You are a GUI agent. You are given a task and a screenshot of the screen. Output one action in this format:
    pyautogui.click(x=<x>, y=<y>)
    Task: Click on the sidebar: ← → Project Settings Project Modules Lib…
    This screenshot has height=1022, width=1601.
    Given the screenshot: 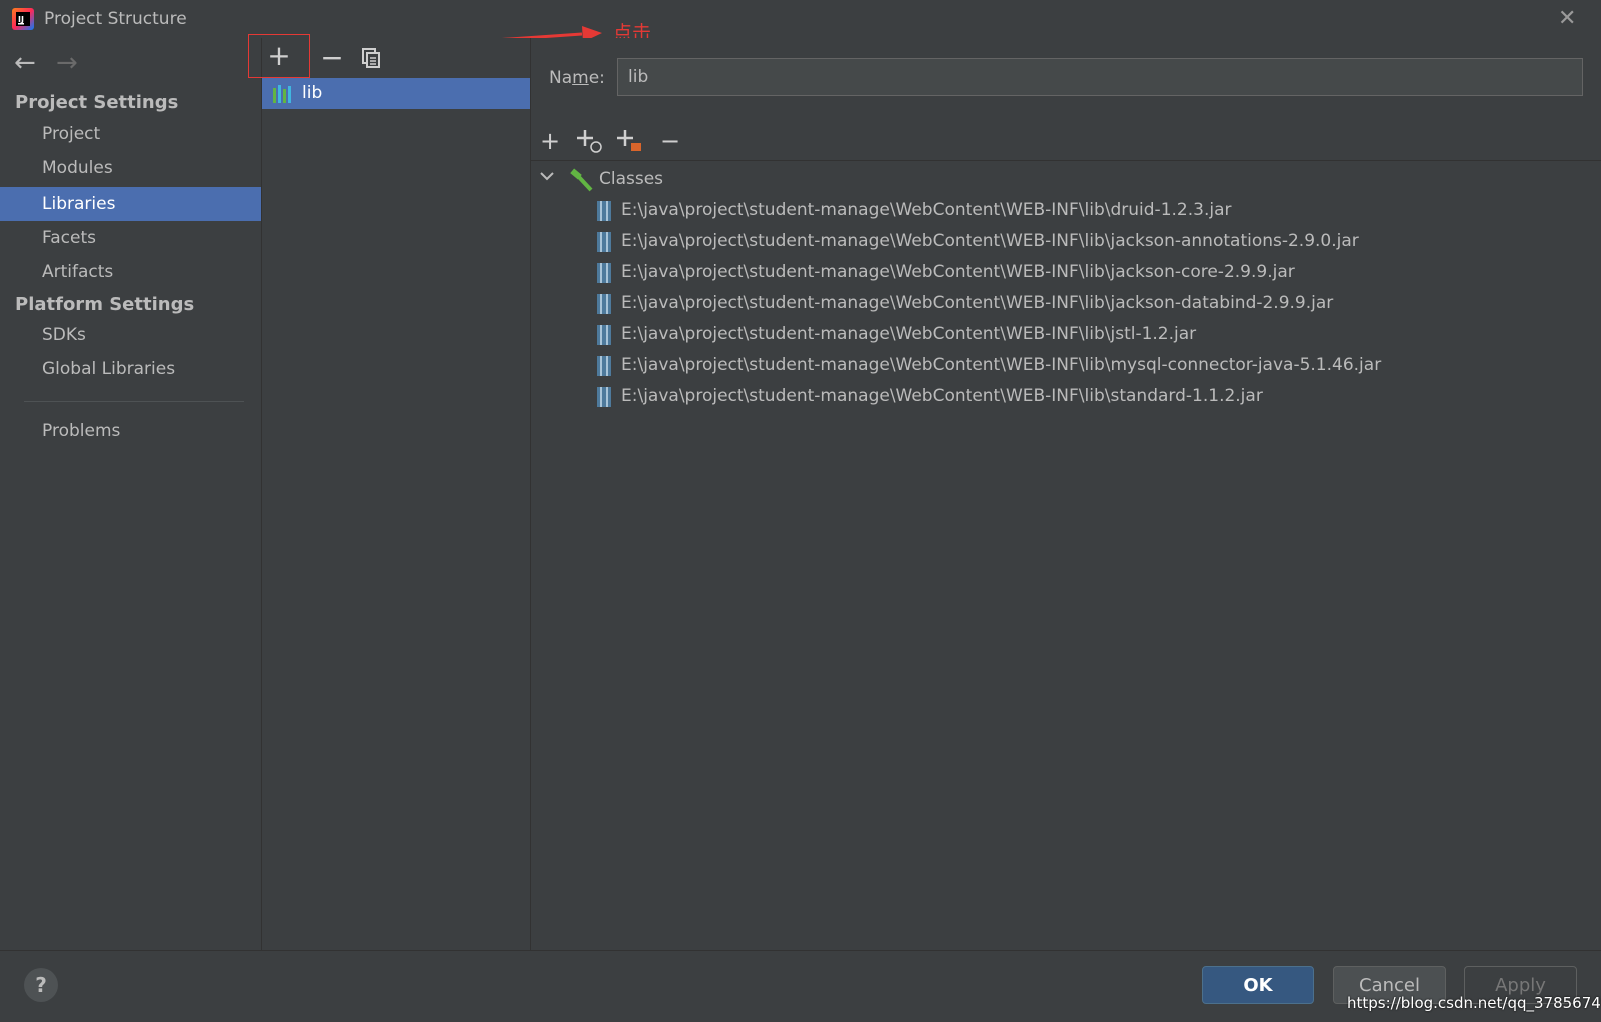 What is the action you would take?
    pyautogui.click(x=131, y=494)
    